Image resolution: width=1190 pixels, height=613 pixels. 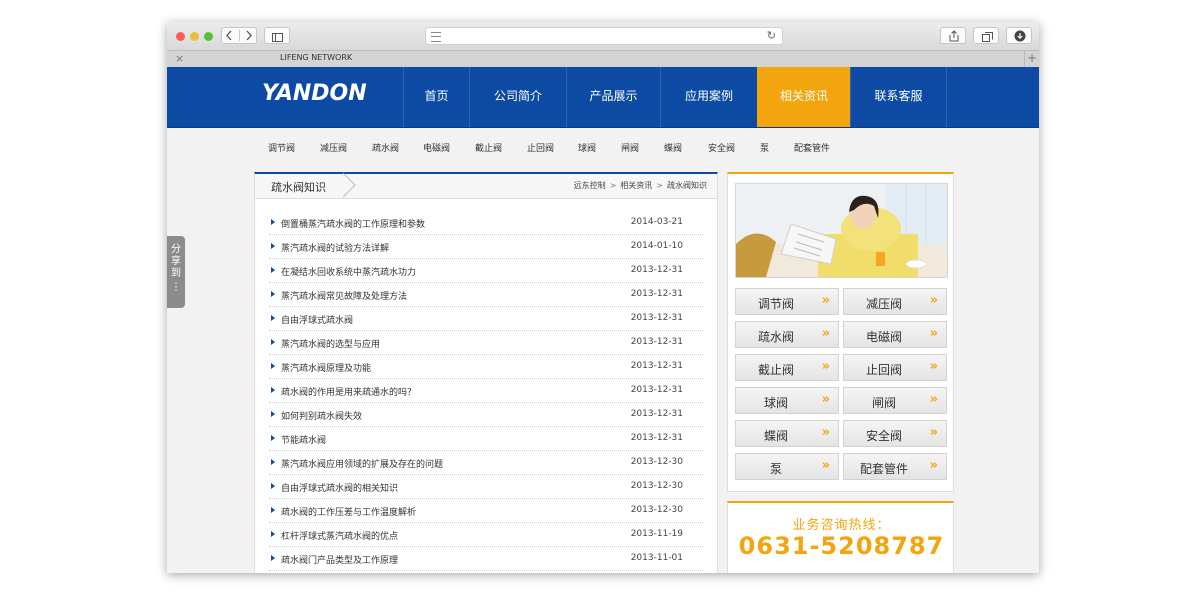 I want to click on site-logo: YANDON, so click(x=314, y=93).